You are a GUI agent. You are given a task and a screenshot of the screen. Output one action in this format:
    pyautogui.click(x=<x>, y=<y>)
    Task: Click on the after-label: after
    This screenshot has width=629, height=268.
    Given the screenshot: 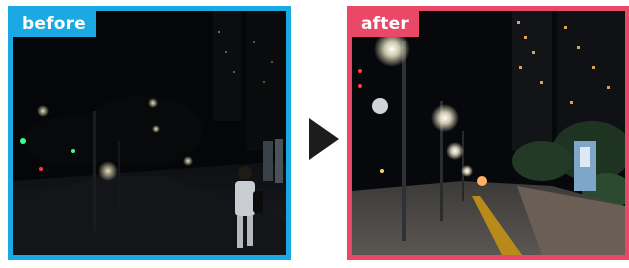 What is the action you would take?
    pyautogui.click(x=385, y=24)
    